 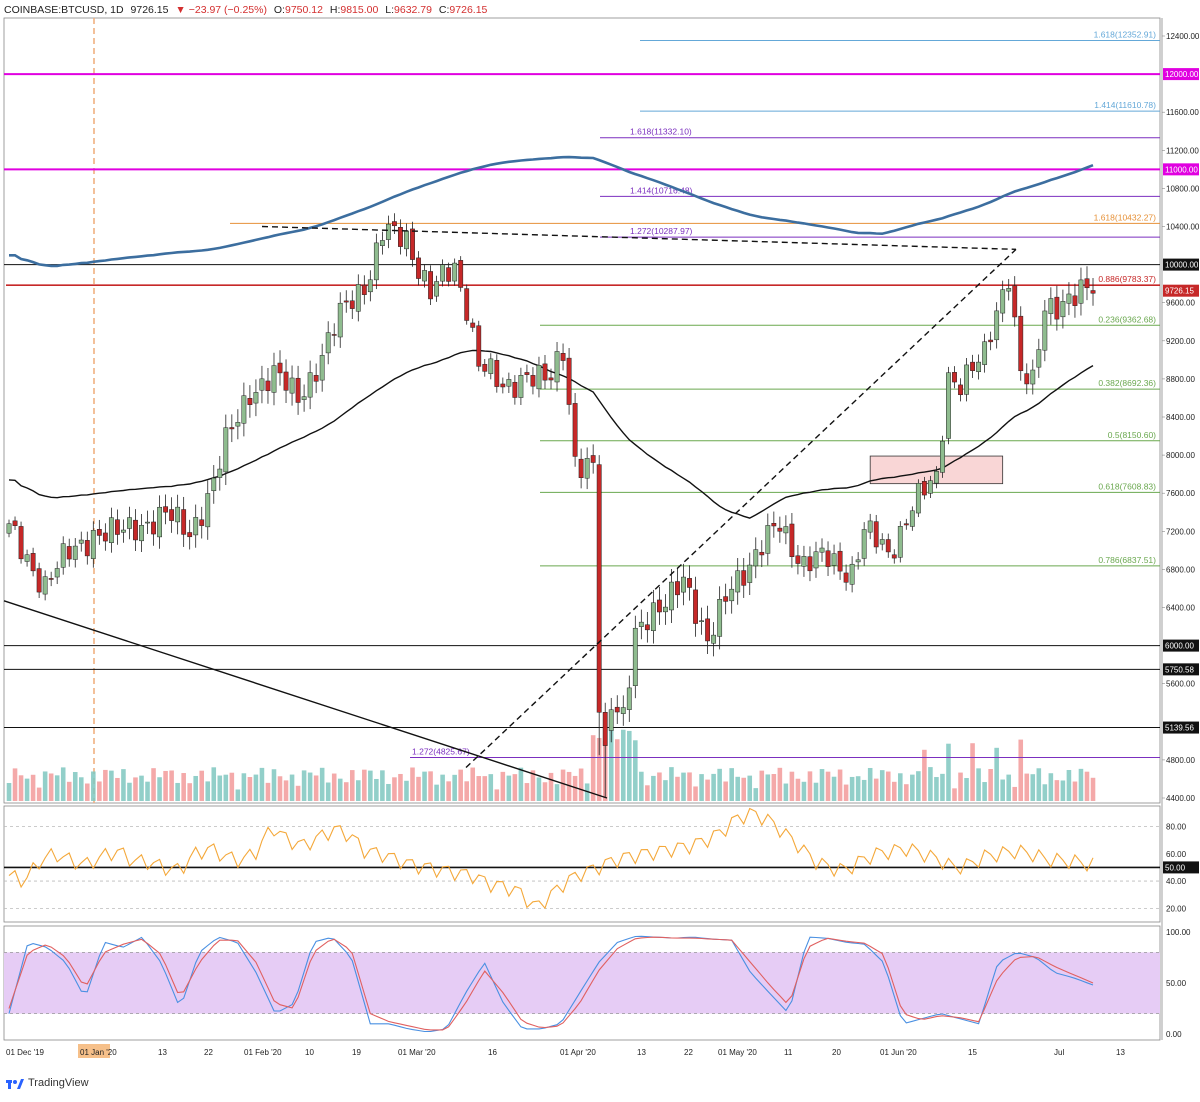 What do you see at coordinates (1180, 303) in the screenshot?
I see `price-tick-label: 9600.00` at bounding box center [1180, 303].